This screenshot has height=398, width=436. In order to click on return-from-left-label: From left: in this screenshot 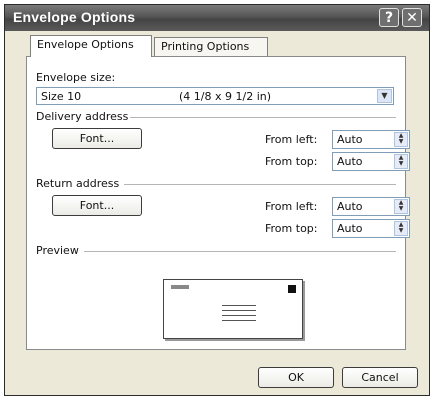, I will do `click(291, 206)`.